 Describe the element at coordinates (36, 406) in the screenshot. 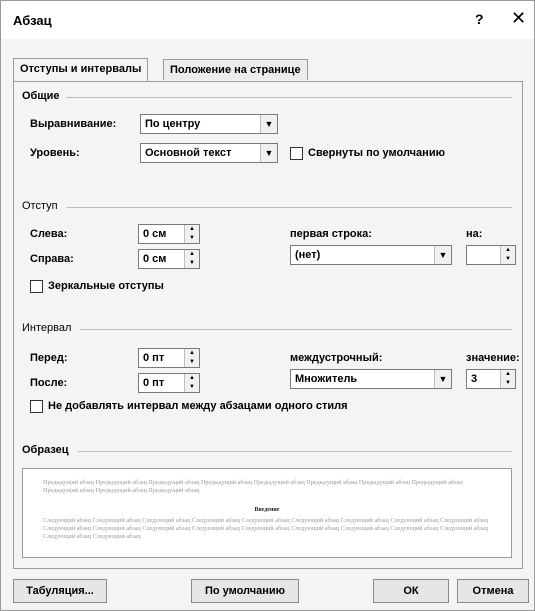

I see `no-space-same-style-checkbox` at that location.